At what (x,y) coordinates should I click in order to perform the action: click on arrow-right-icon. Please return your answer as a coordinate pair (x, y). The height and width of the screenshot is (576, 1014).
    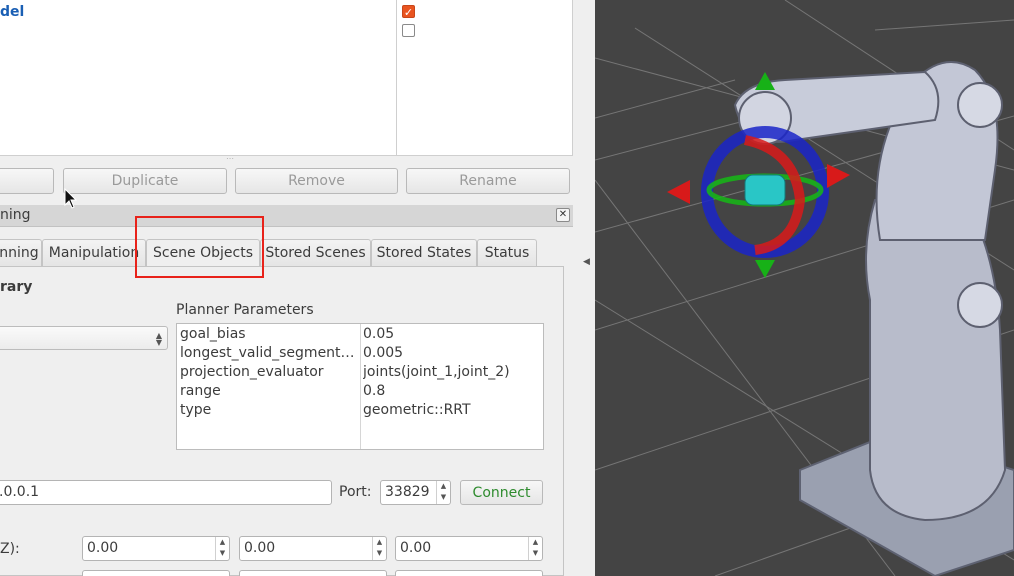
    Looking at the image, I should click on (838, 176).